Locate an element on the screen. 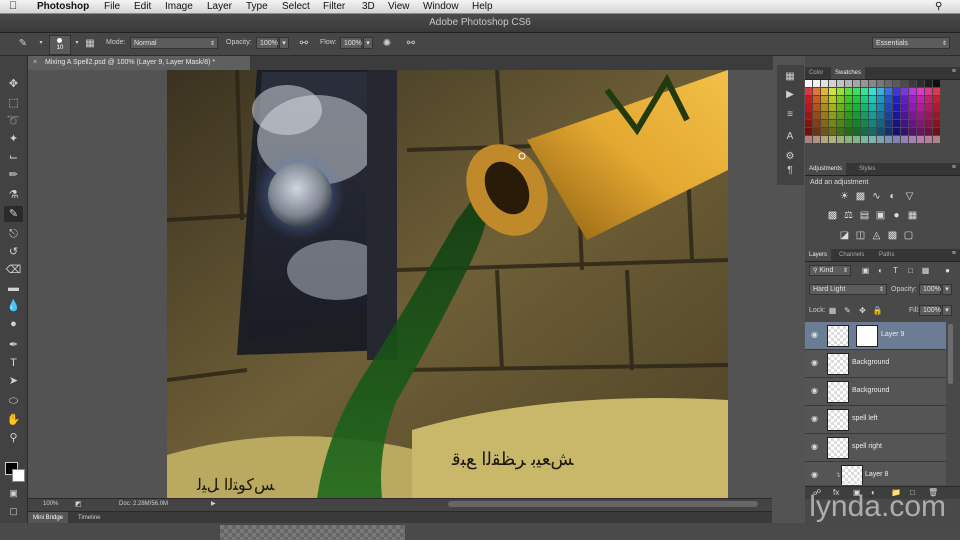 This screenshot has width=960, height=540. tab-adjustments: Adjustments is located at coordinates (826, 169).